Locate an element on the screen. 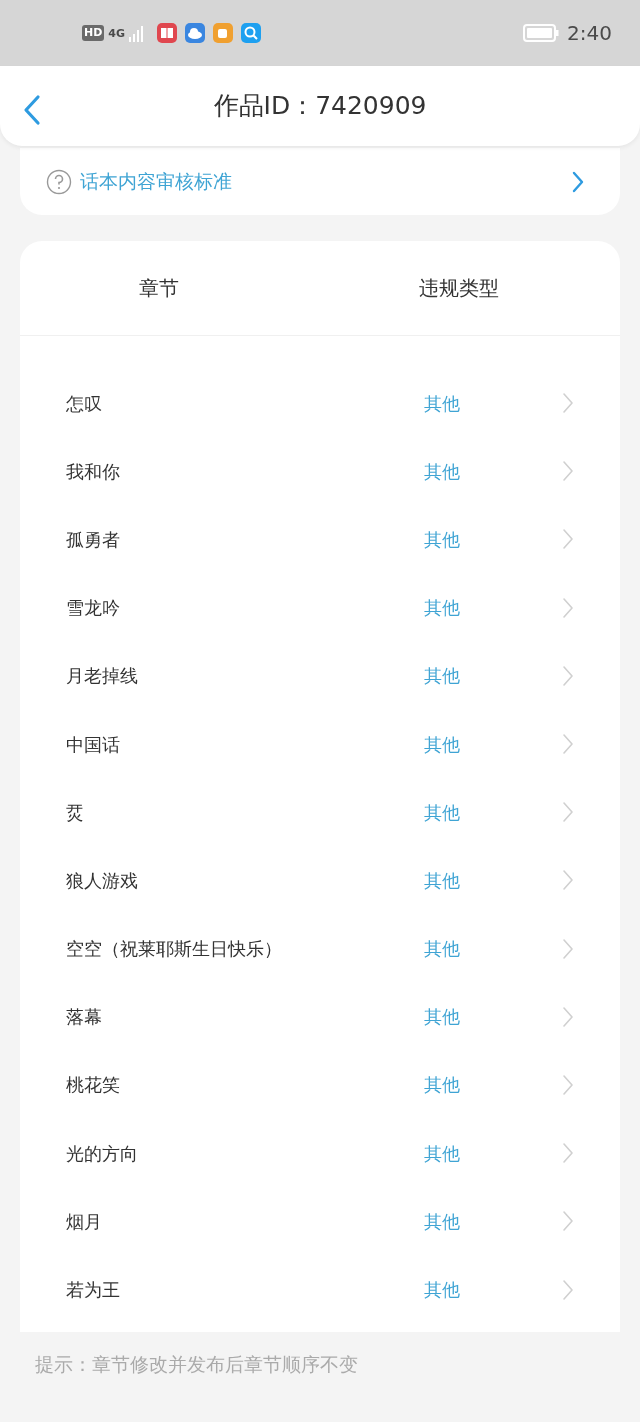  chapter-row: 桃花笑 其他 is located at coordinates (320, 1085).